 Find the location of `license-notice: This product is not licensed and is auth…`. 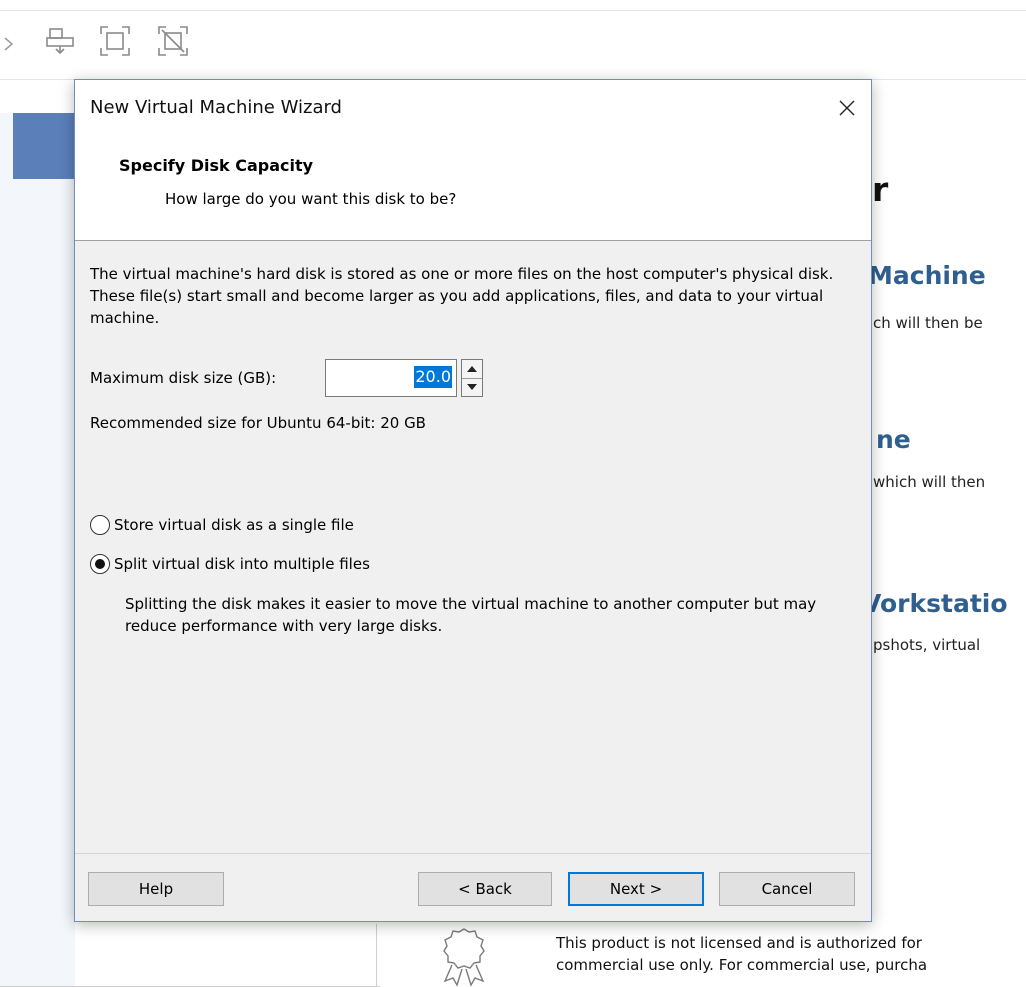

license-notice: This product is not licensed and is auth… is located at coordinates (791, 954).